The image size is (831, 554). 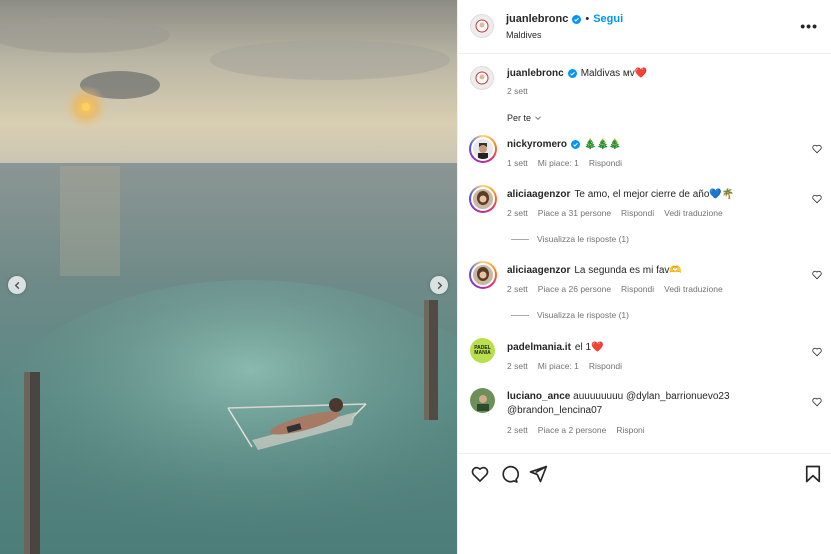 I want to click on comment-text: 🎄🎄🎄, so click(x=603, y=144).